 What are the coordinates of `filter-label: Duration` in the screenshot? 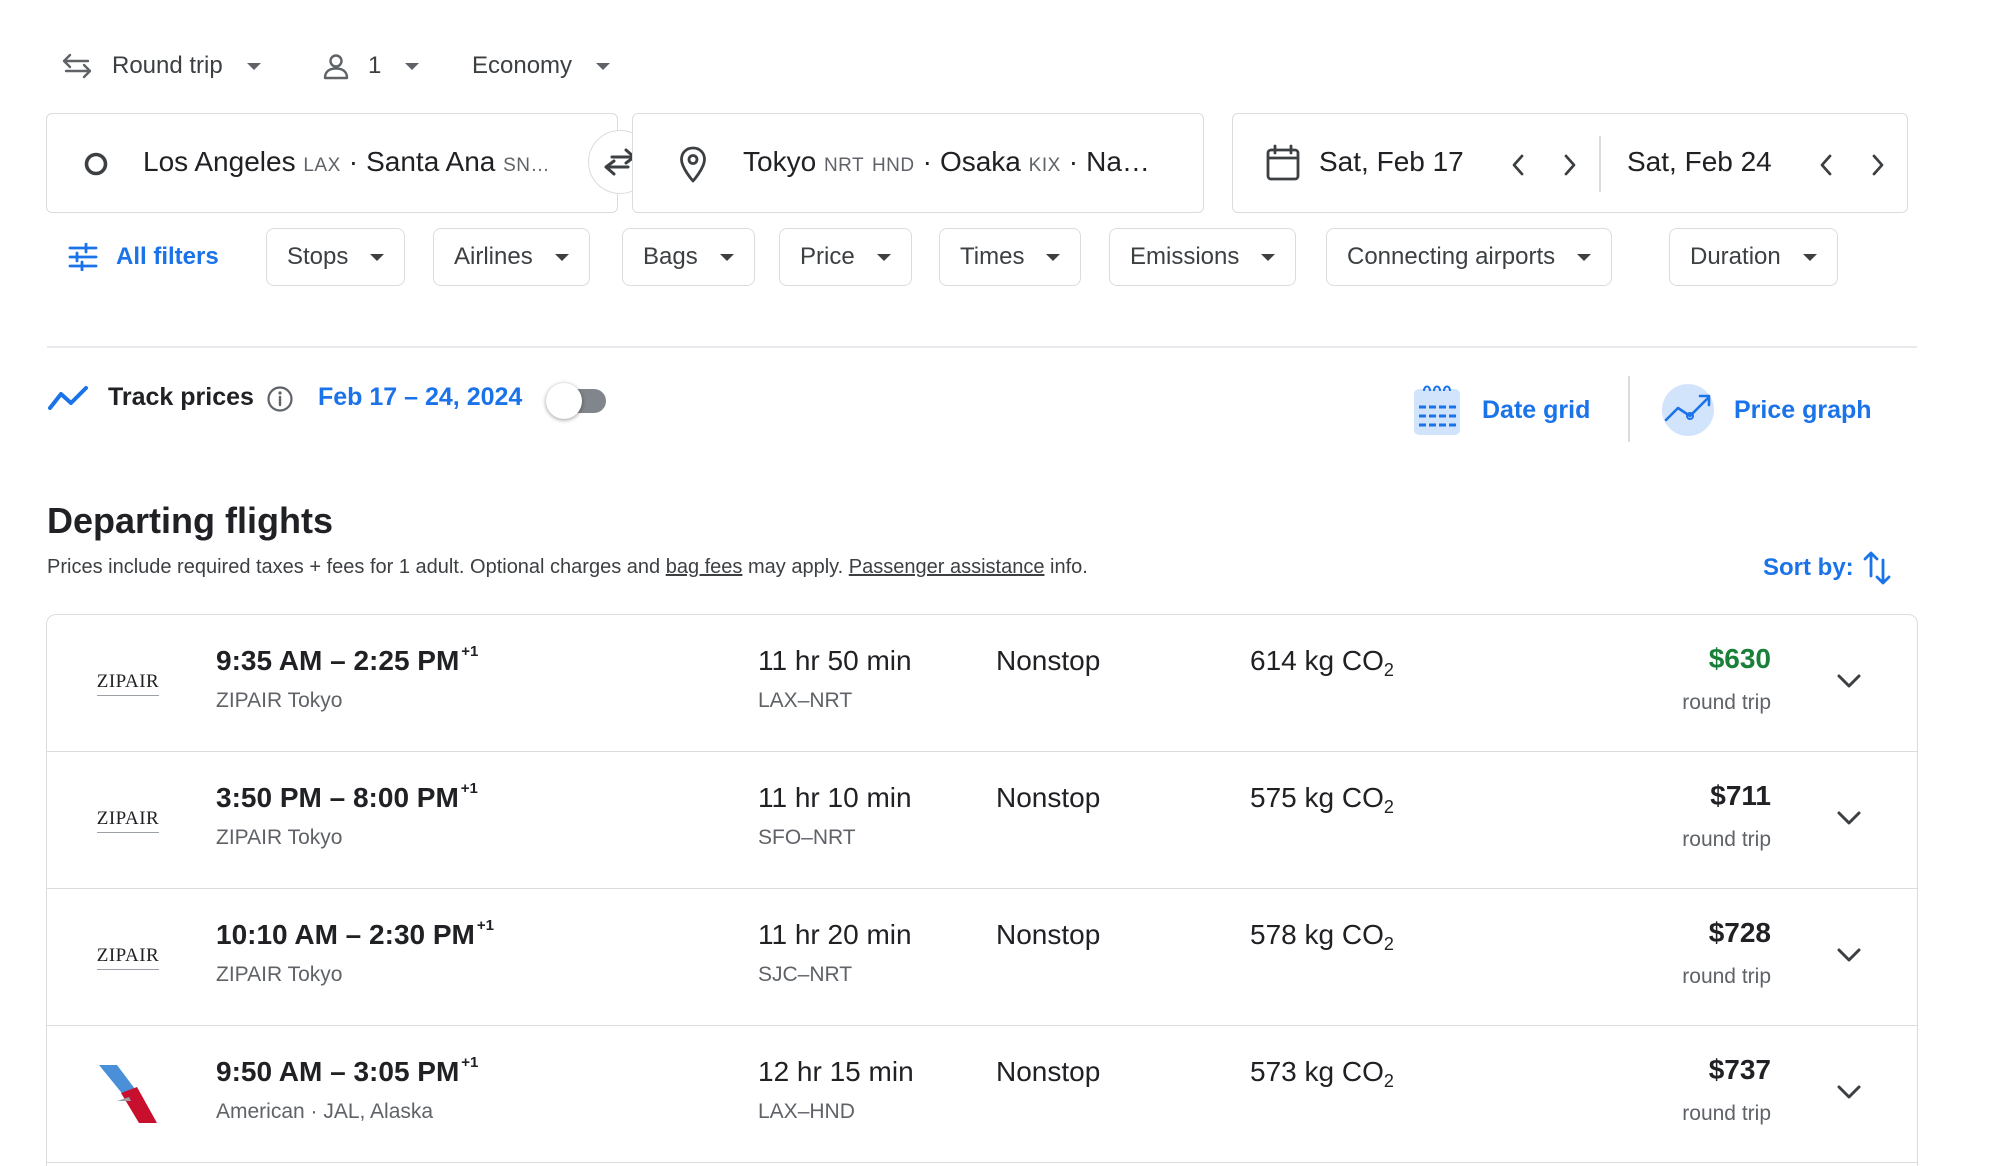 It's located at (1735, 256).